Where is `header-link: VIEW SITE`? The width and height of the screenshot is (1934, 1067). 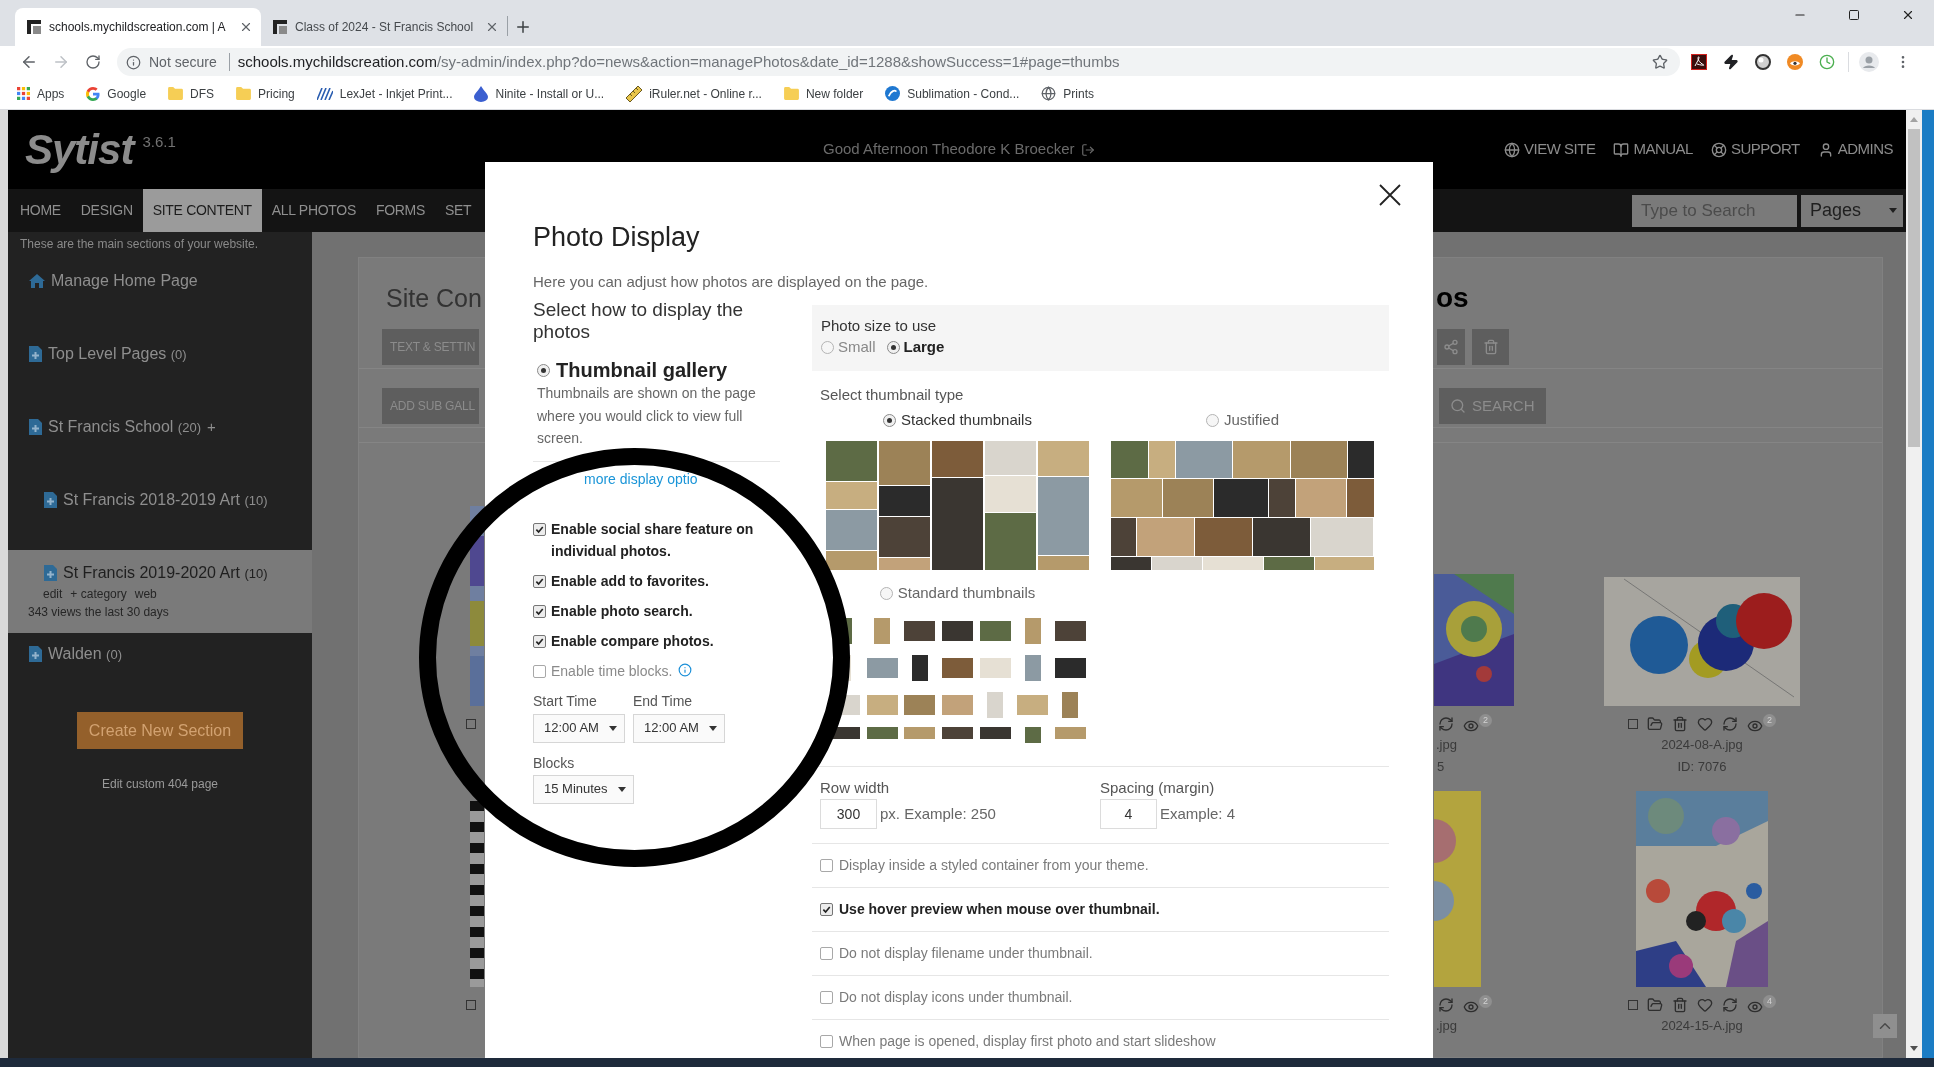
header-link: VIEW SITE is located at coordinates (1550, 149).